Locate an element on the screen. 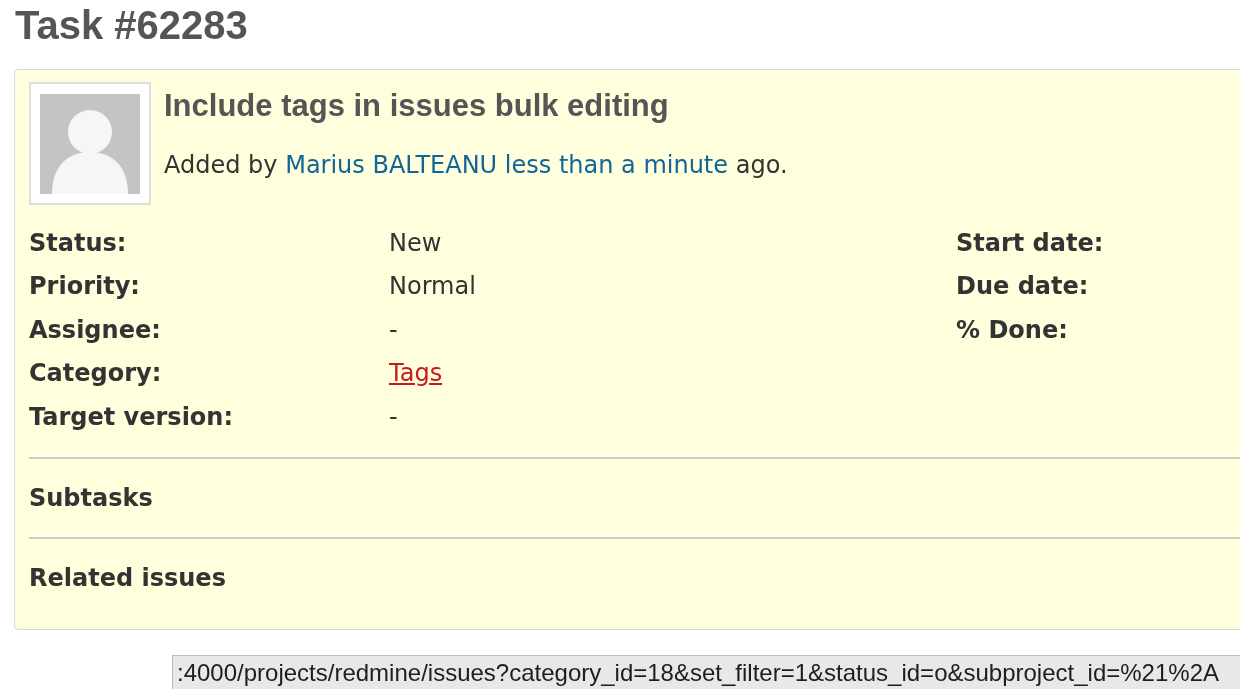 This screenshot has height=698, width=1240. avatar-silhouette-icon is located at coordinates (90, 143).